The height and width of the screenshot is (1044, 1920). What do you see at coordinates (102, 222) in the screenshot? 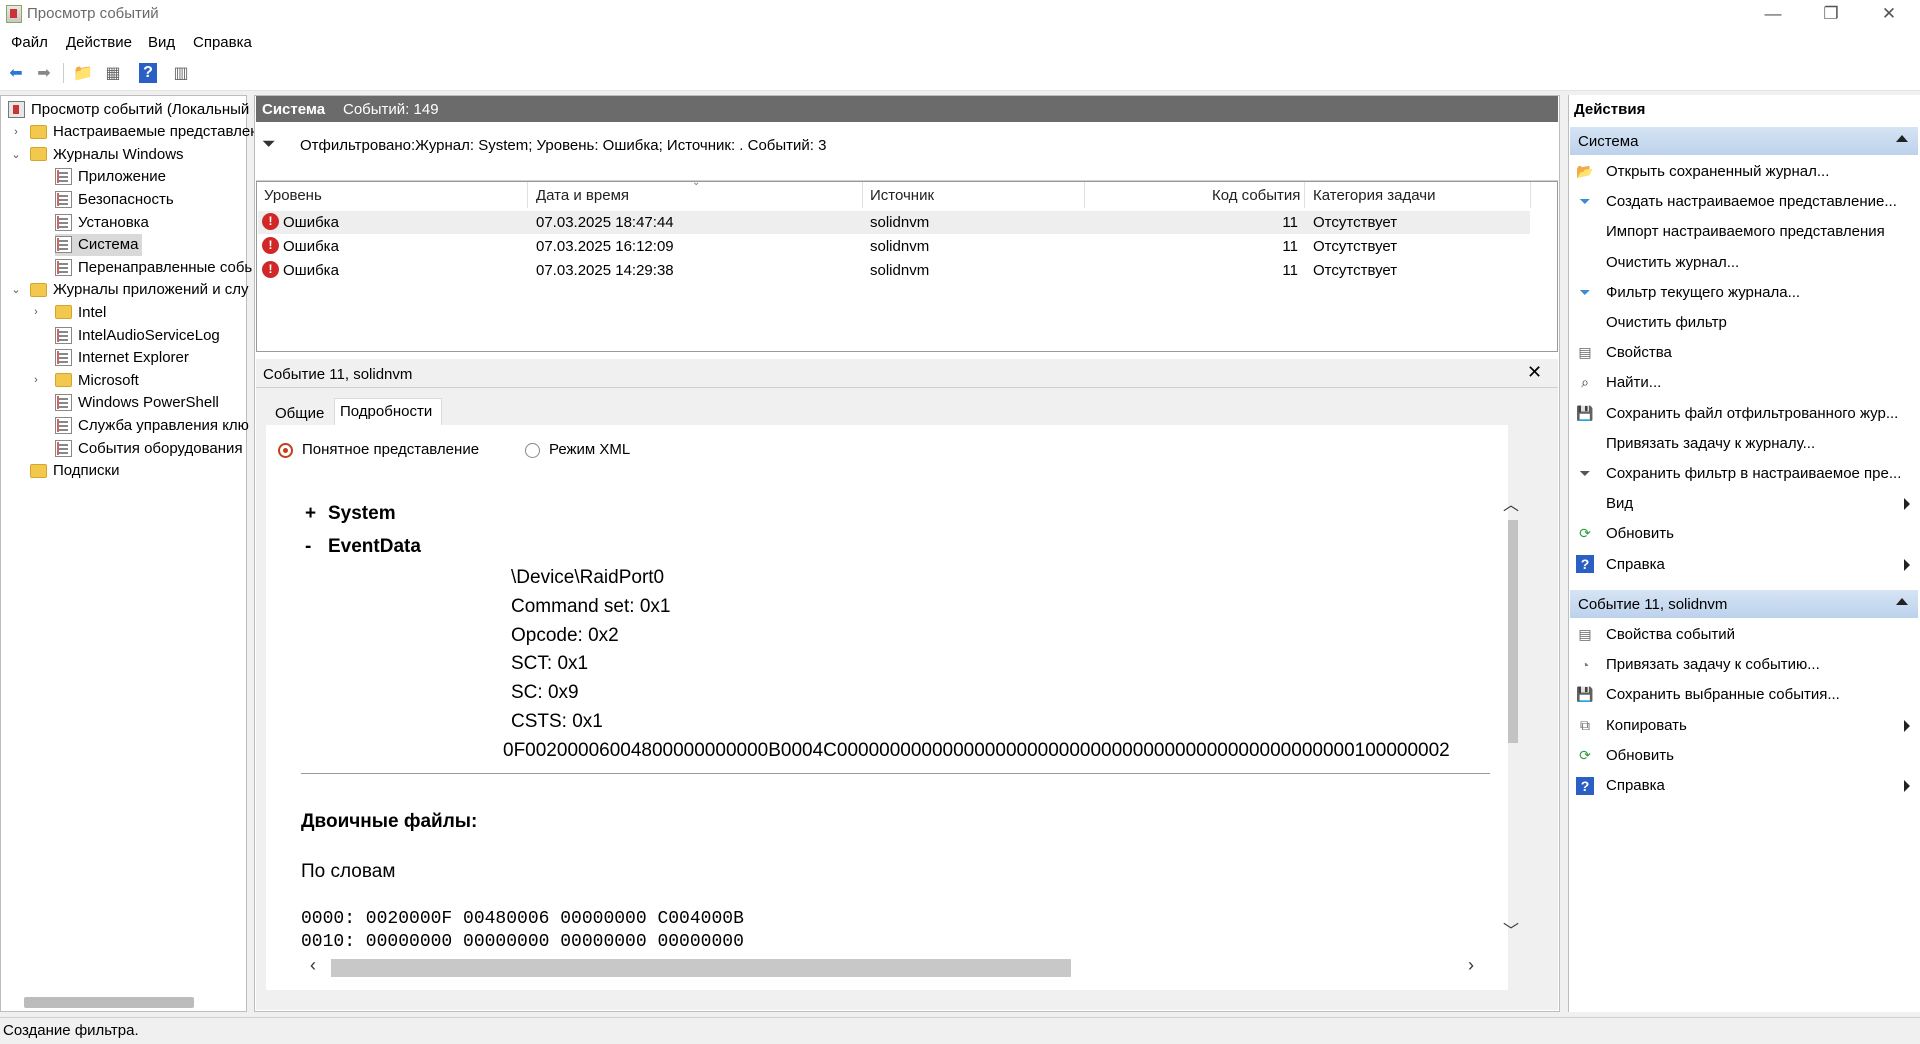
I see `tree-item: Установка` at bounding box center [102, 222].